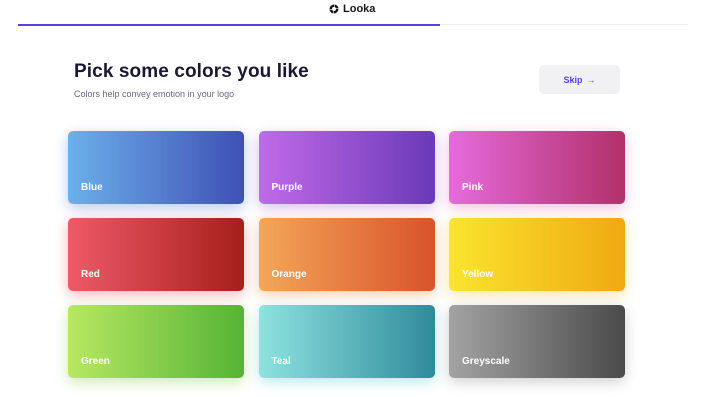  I want to click on brand-name: Looka, so click(359, 9).